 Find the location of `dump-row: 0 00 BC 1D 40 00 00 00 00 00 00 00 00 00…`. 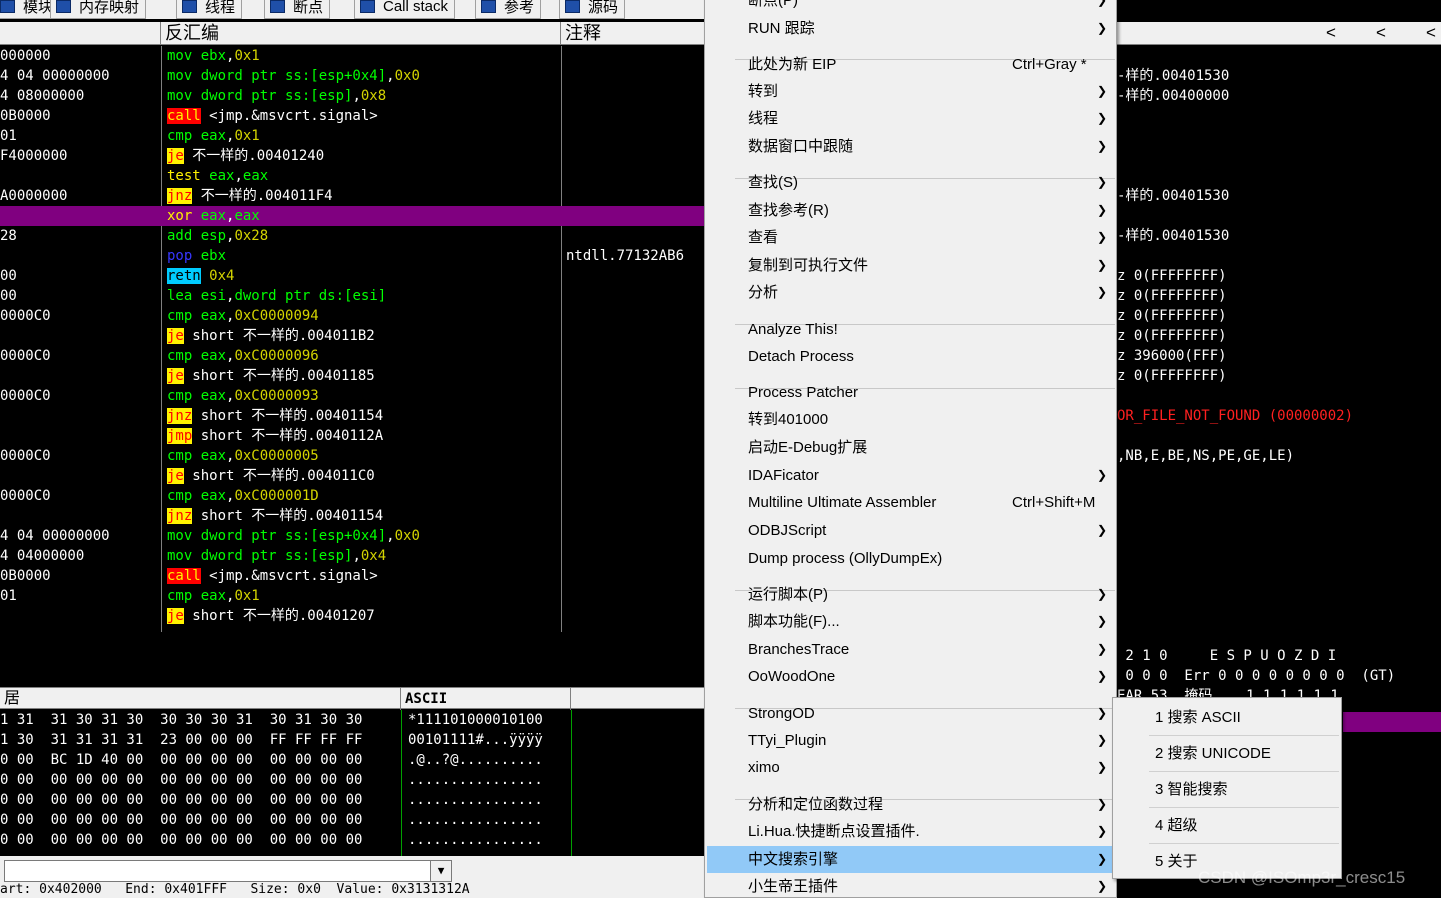

dump-row: 0 00 BC 1D 40 00 00 00 00 00 00 00 00 00… is located at coordinates (352, 760).